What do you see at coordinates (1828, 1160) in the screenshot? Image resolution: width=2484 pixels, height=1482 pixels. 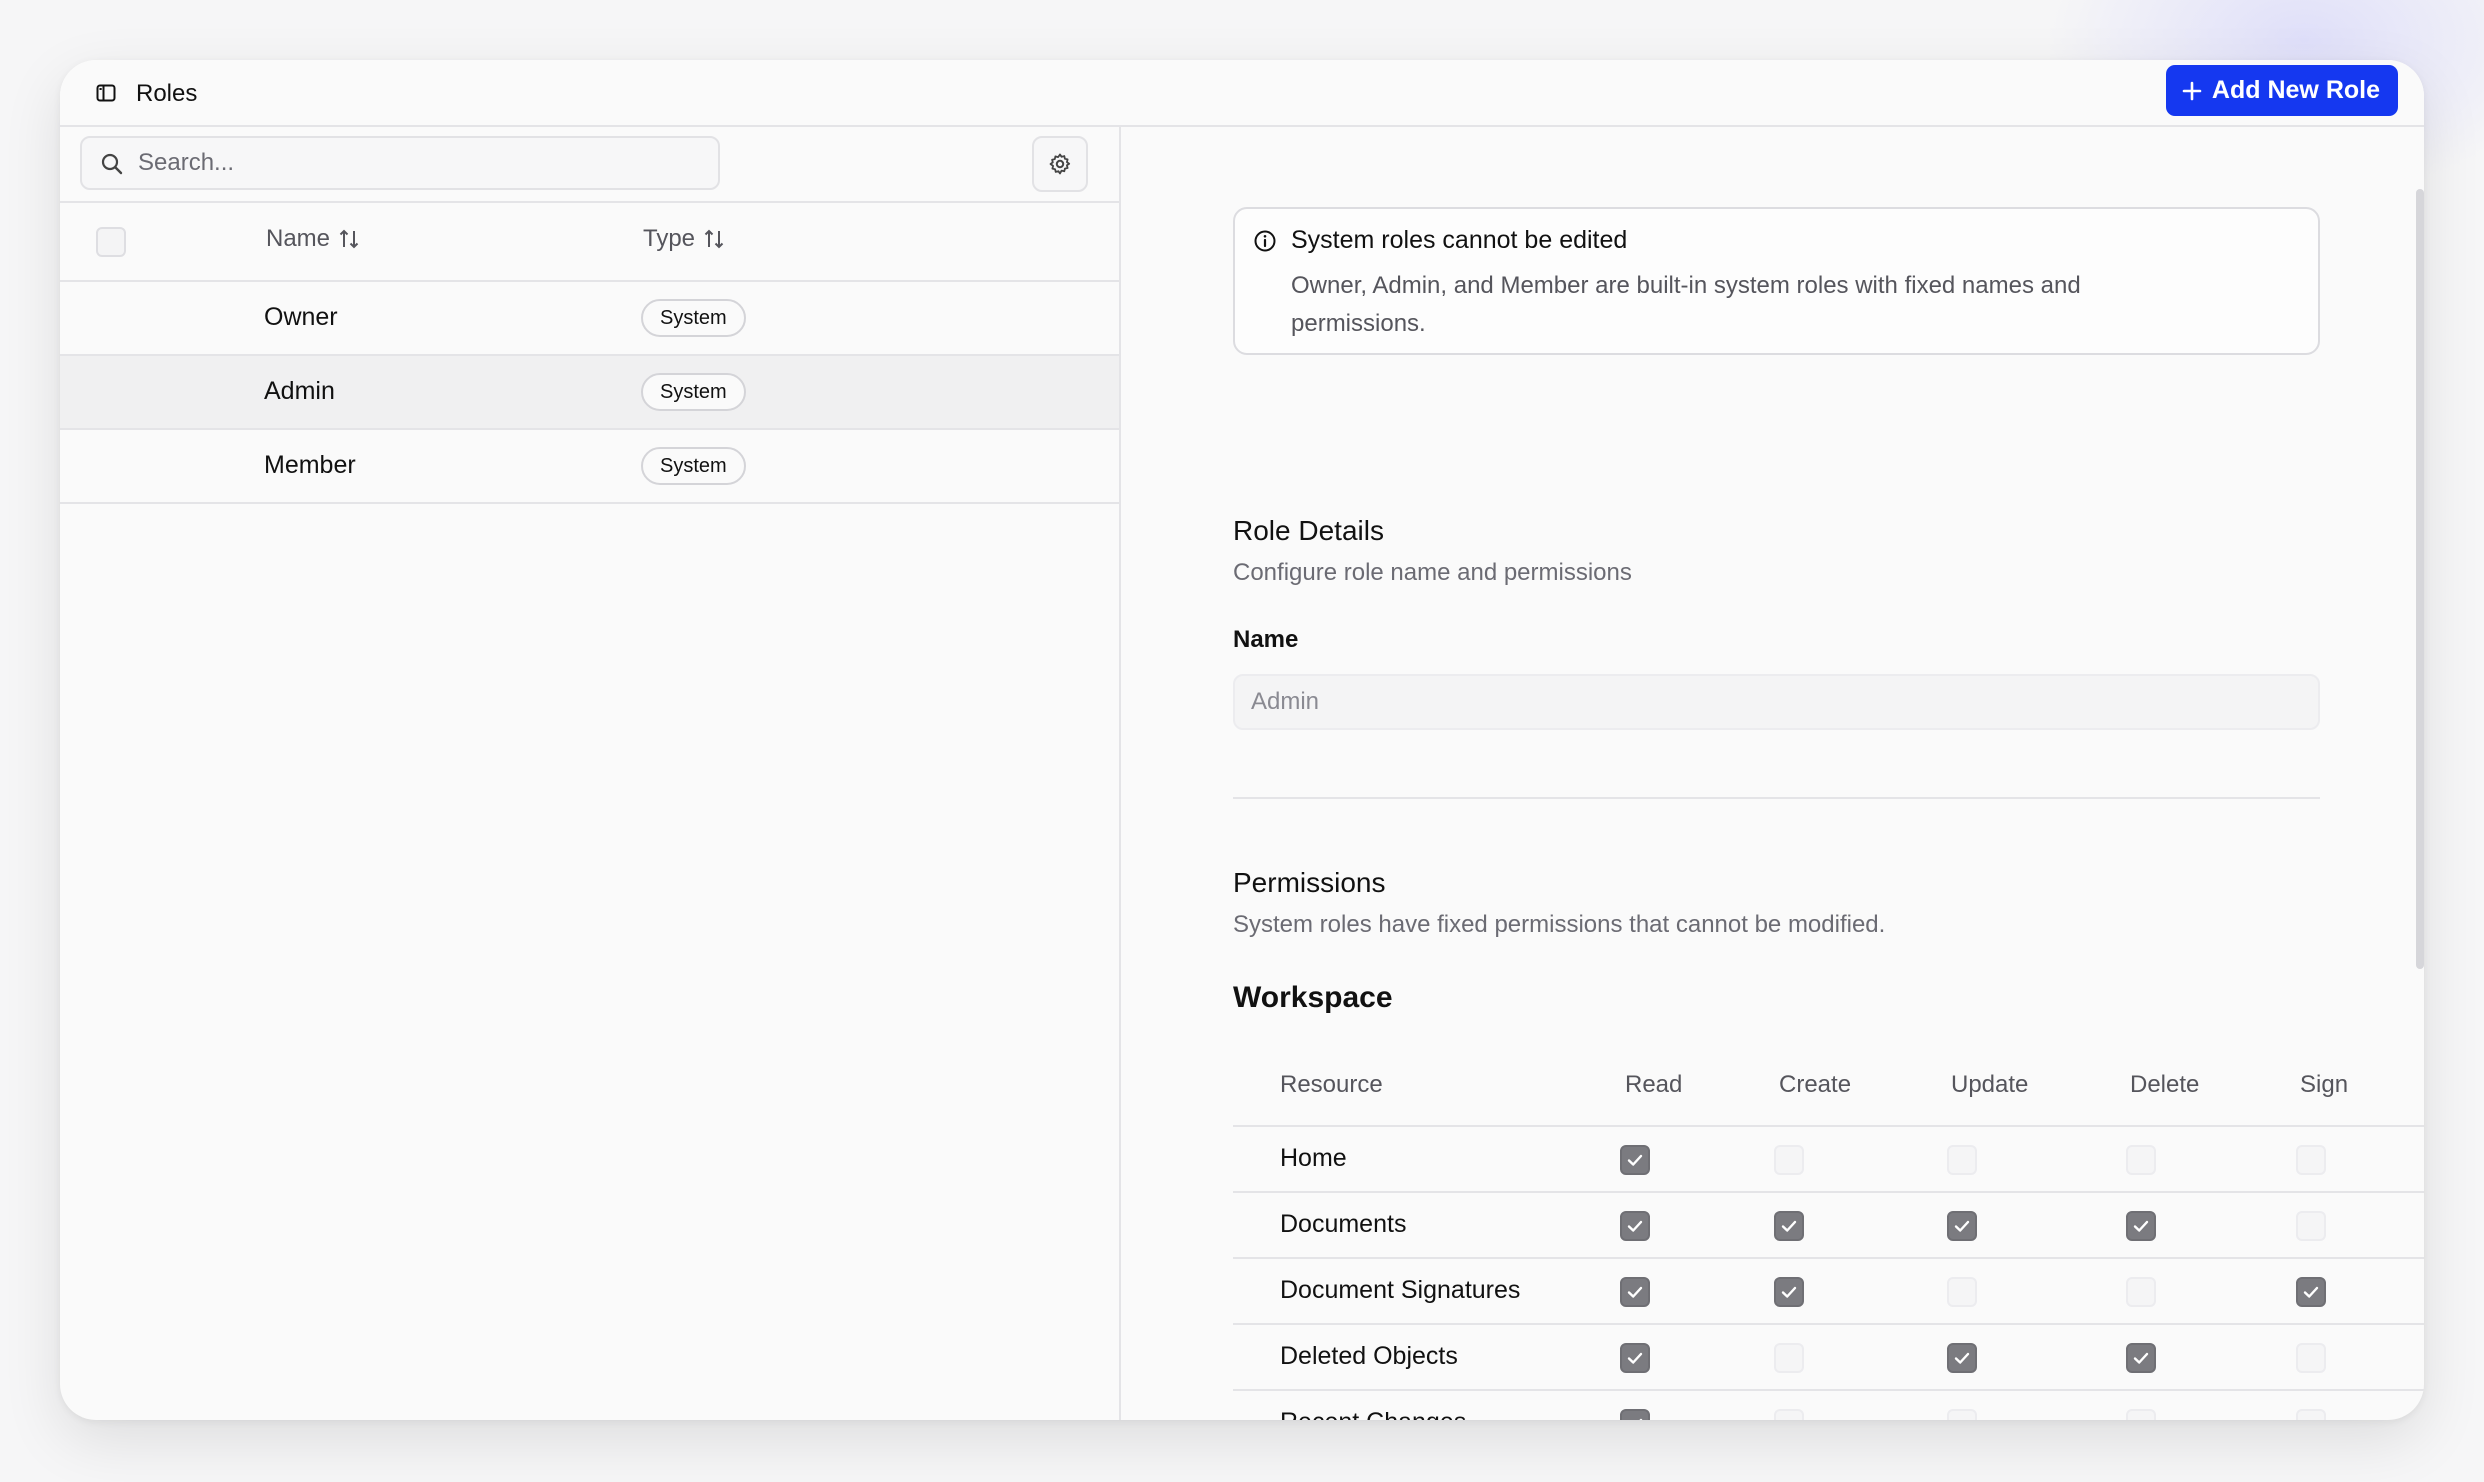 I see `permission-row: Home` at bounding box center [1828, 1160].